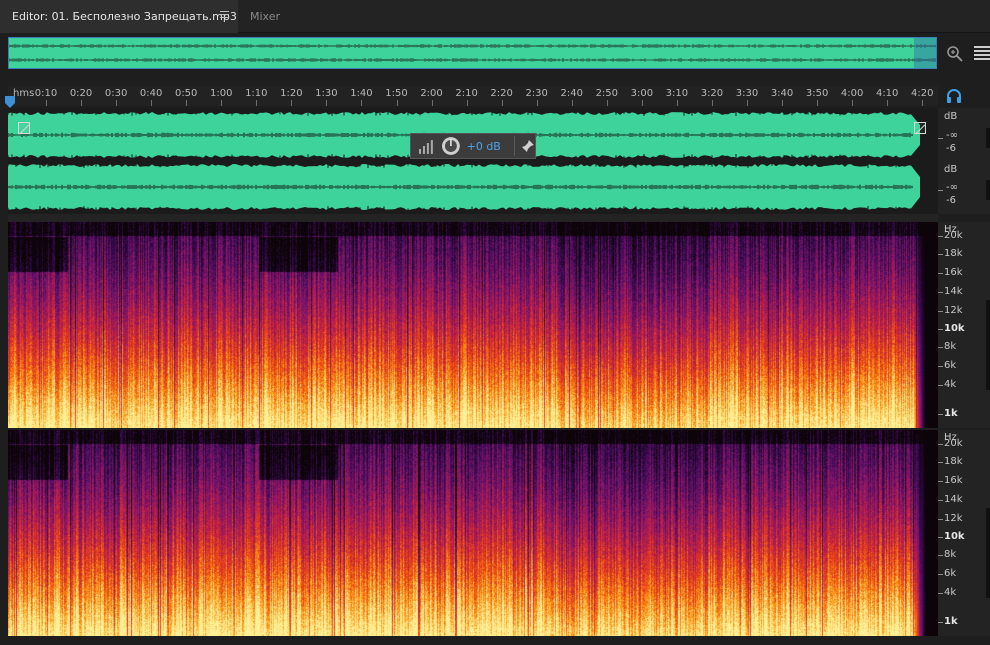 This screenshot has height=645, width=990. I want to click on ruler-label: 3:00, so click(642, 93).